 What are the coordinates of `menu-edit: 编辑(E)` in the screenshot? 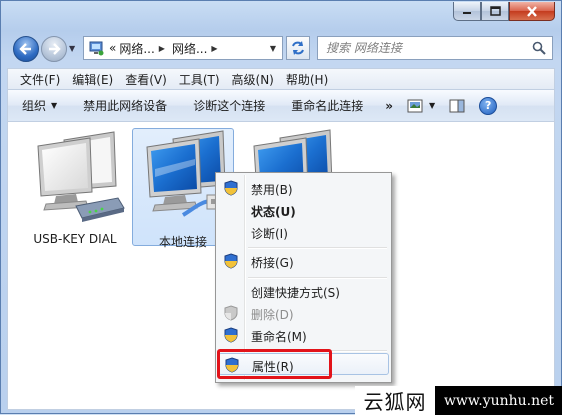 It's located at (92, 79).